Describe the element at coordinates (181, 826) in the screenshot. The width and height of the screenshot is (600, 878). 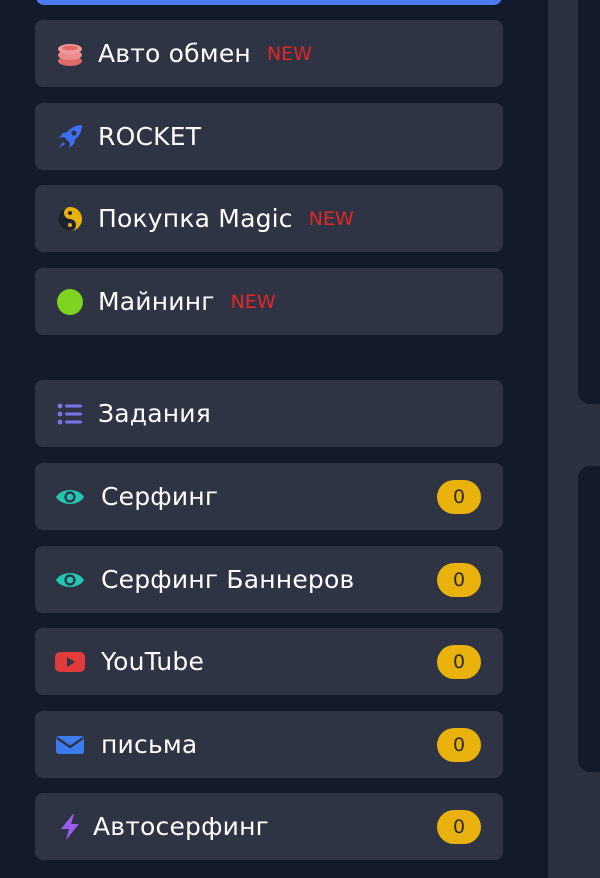
I see `menu-item-label: Автосерфинг` at that location.